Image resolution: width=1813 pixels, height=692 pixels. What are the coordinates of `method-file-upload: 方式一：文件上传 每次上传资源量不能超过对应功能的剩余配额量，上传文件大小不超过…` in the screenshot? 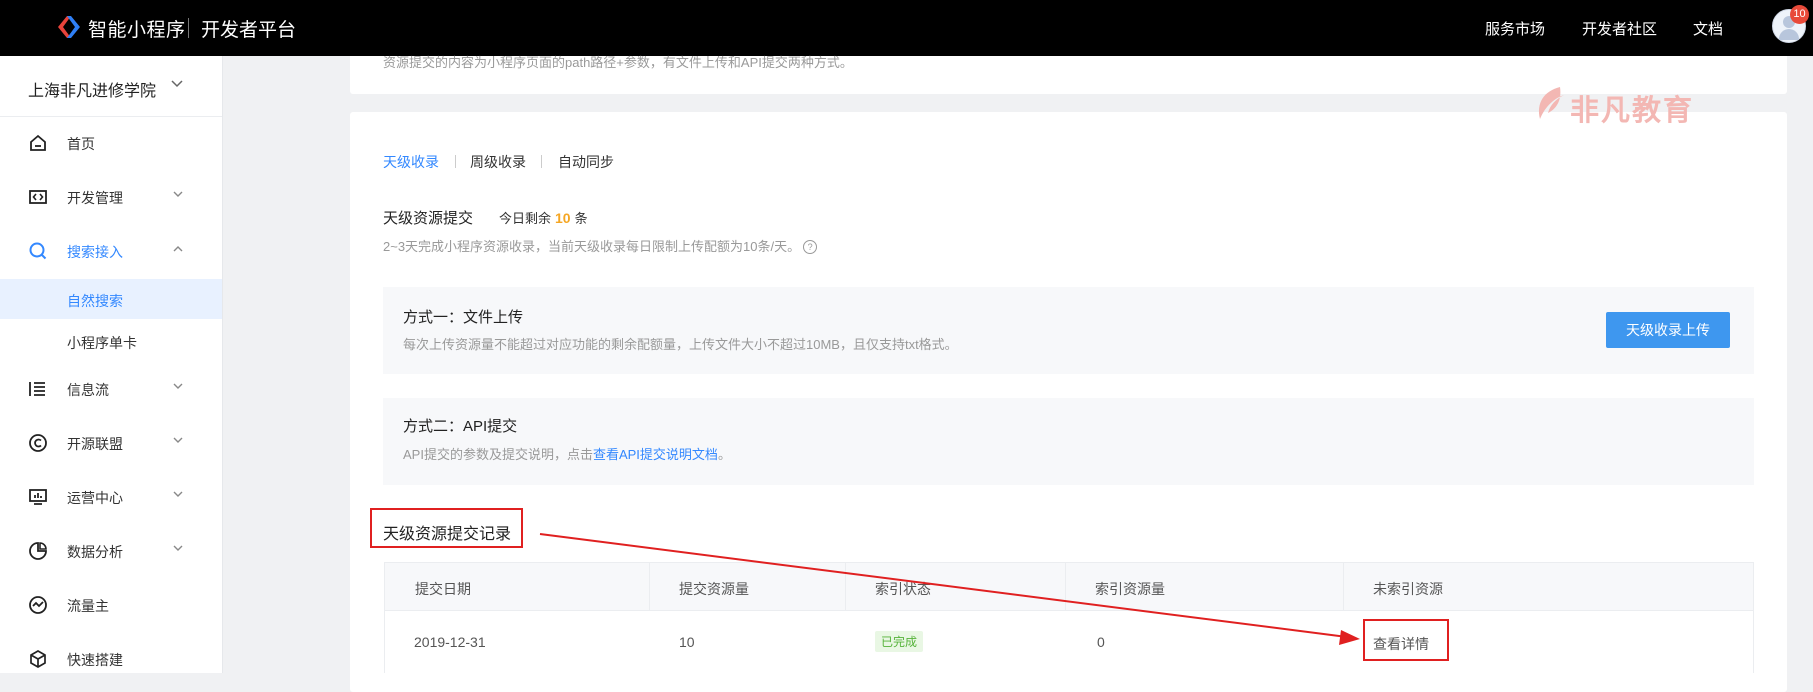 It's located at (1068, 330).